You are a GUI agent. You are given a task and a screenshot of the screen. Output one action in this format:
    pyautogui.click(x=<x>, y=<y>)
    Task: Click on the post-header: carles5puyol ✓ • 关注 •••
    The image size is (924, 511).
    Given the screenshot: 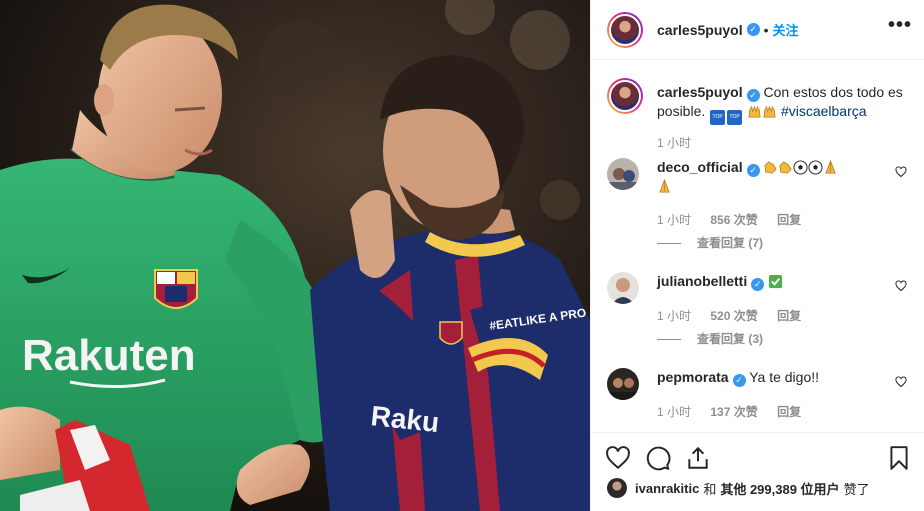 What is the action you would take?
    pyautogui.click(x=757, y=30)
    